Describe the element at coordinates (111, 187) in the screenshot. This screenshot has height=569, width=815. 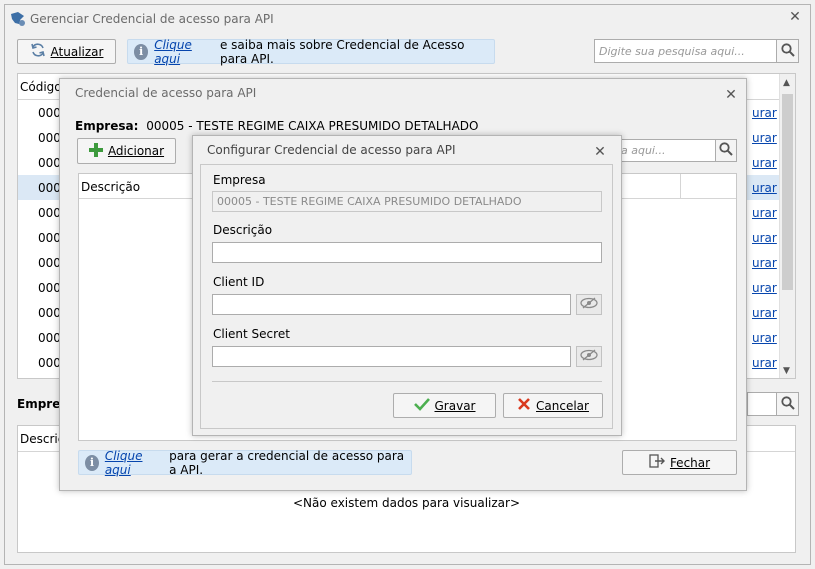
I see `grid-header-descricao: Descrição` at that location.